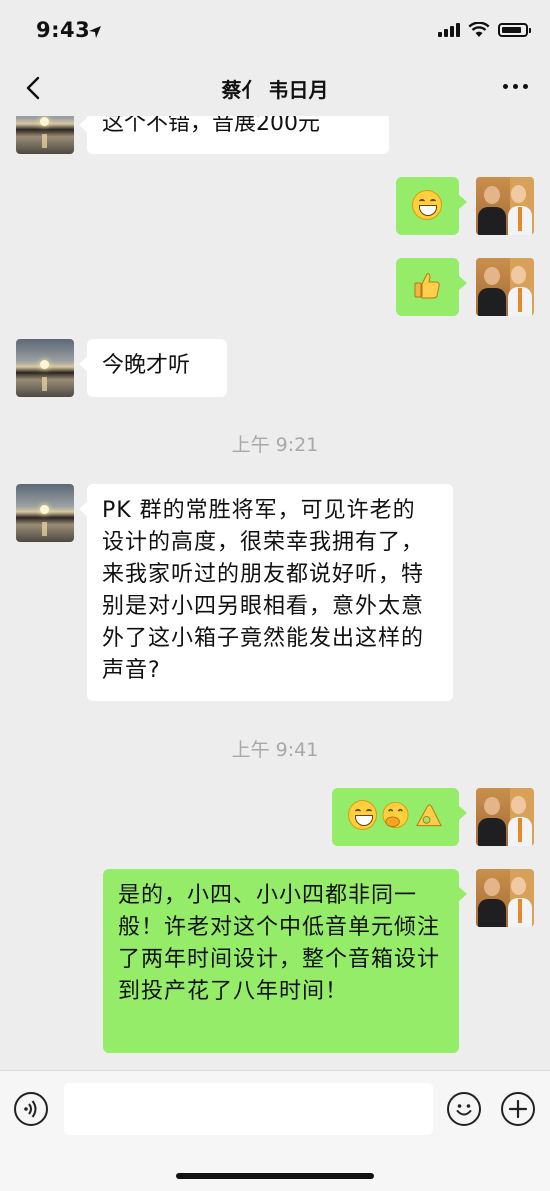 The height and width of the screenshot is (1191, 550). What do you see at coordinates (427, 286) in the screenshot?
I see `thumbs-up-emoji-icon` at bounding box center [427, 286].